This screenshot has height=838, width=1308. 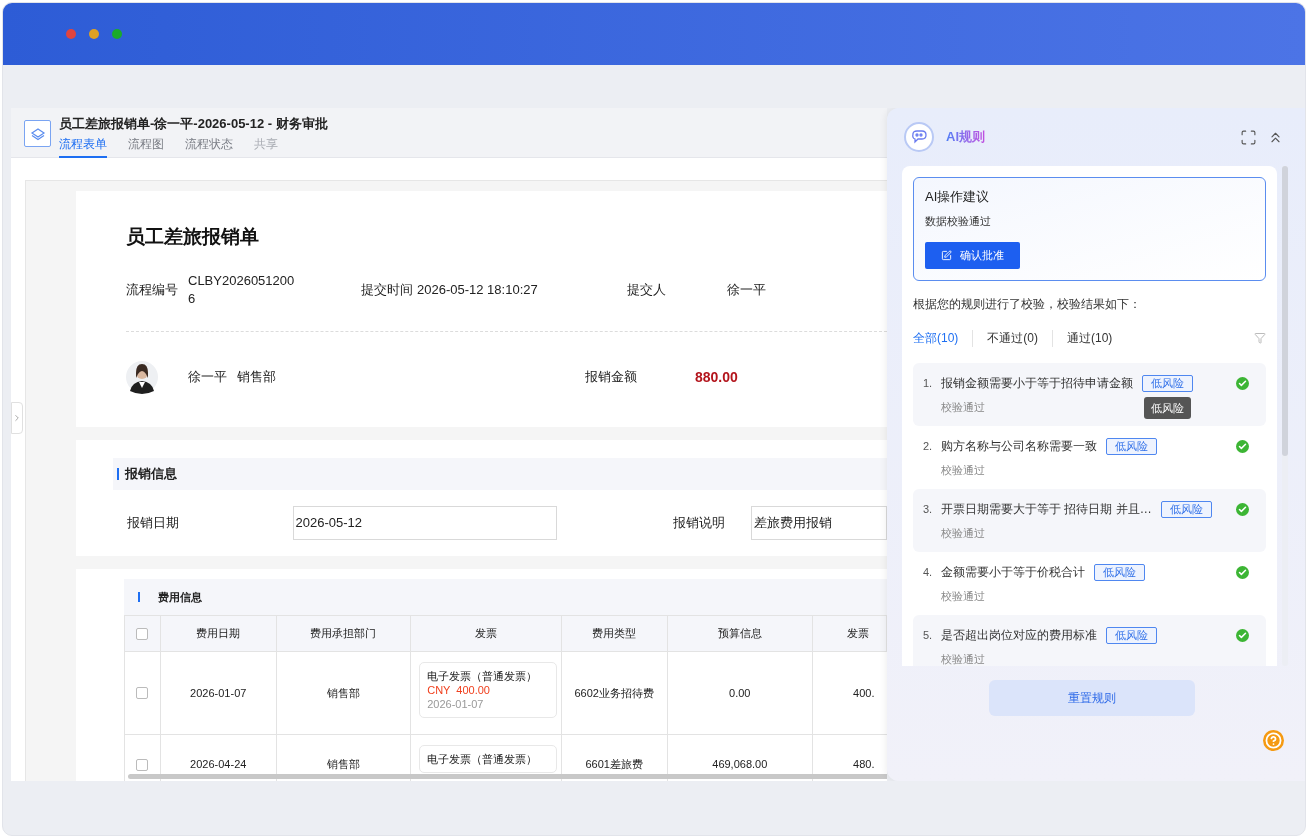 What do you see at coordinates (740, 633) in the screenshot?
I see `column-header: 预算信息` at bounding box center [740, 633].